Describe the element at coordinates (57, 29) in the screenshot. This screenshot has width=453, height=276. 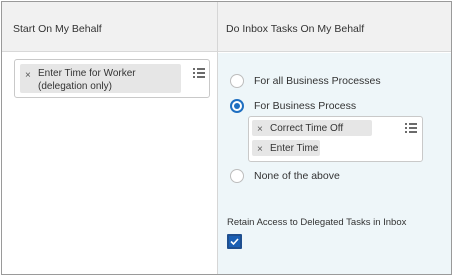
I see `header-start-on-my-behalf: Start On My Behalf` at that location.